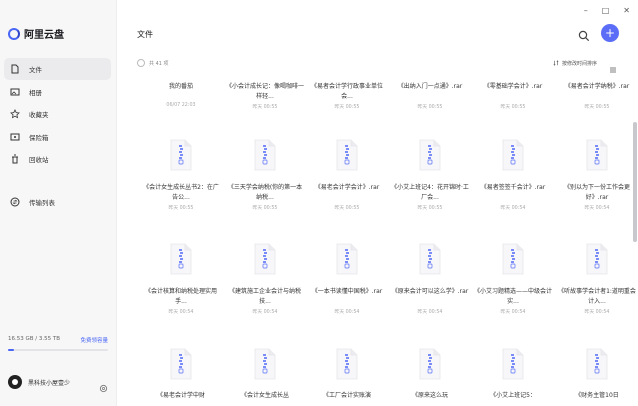 The image size is (638, 406). Describe the element at coordinates (94, 340) in the screenshot. I see `free-capacity-link: 免费领容量` at that location.